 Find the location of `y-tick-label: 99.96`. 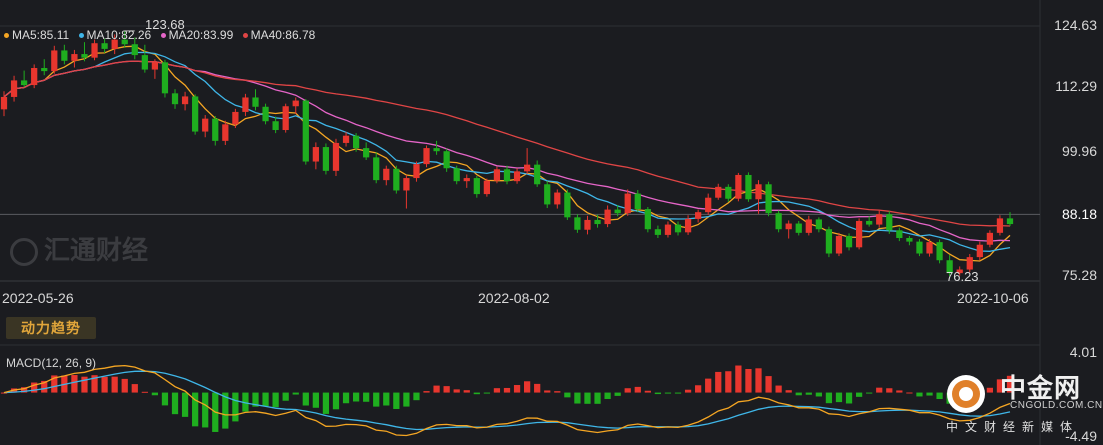

y-tick-label: 99.96 is located at coordinates (1079, 151).